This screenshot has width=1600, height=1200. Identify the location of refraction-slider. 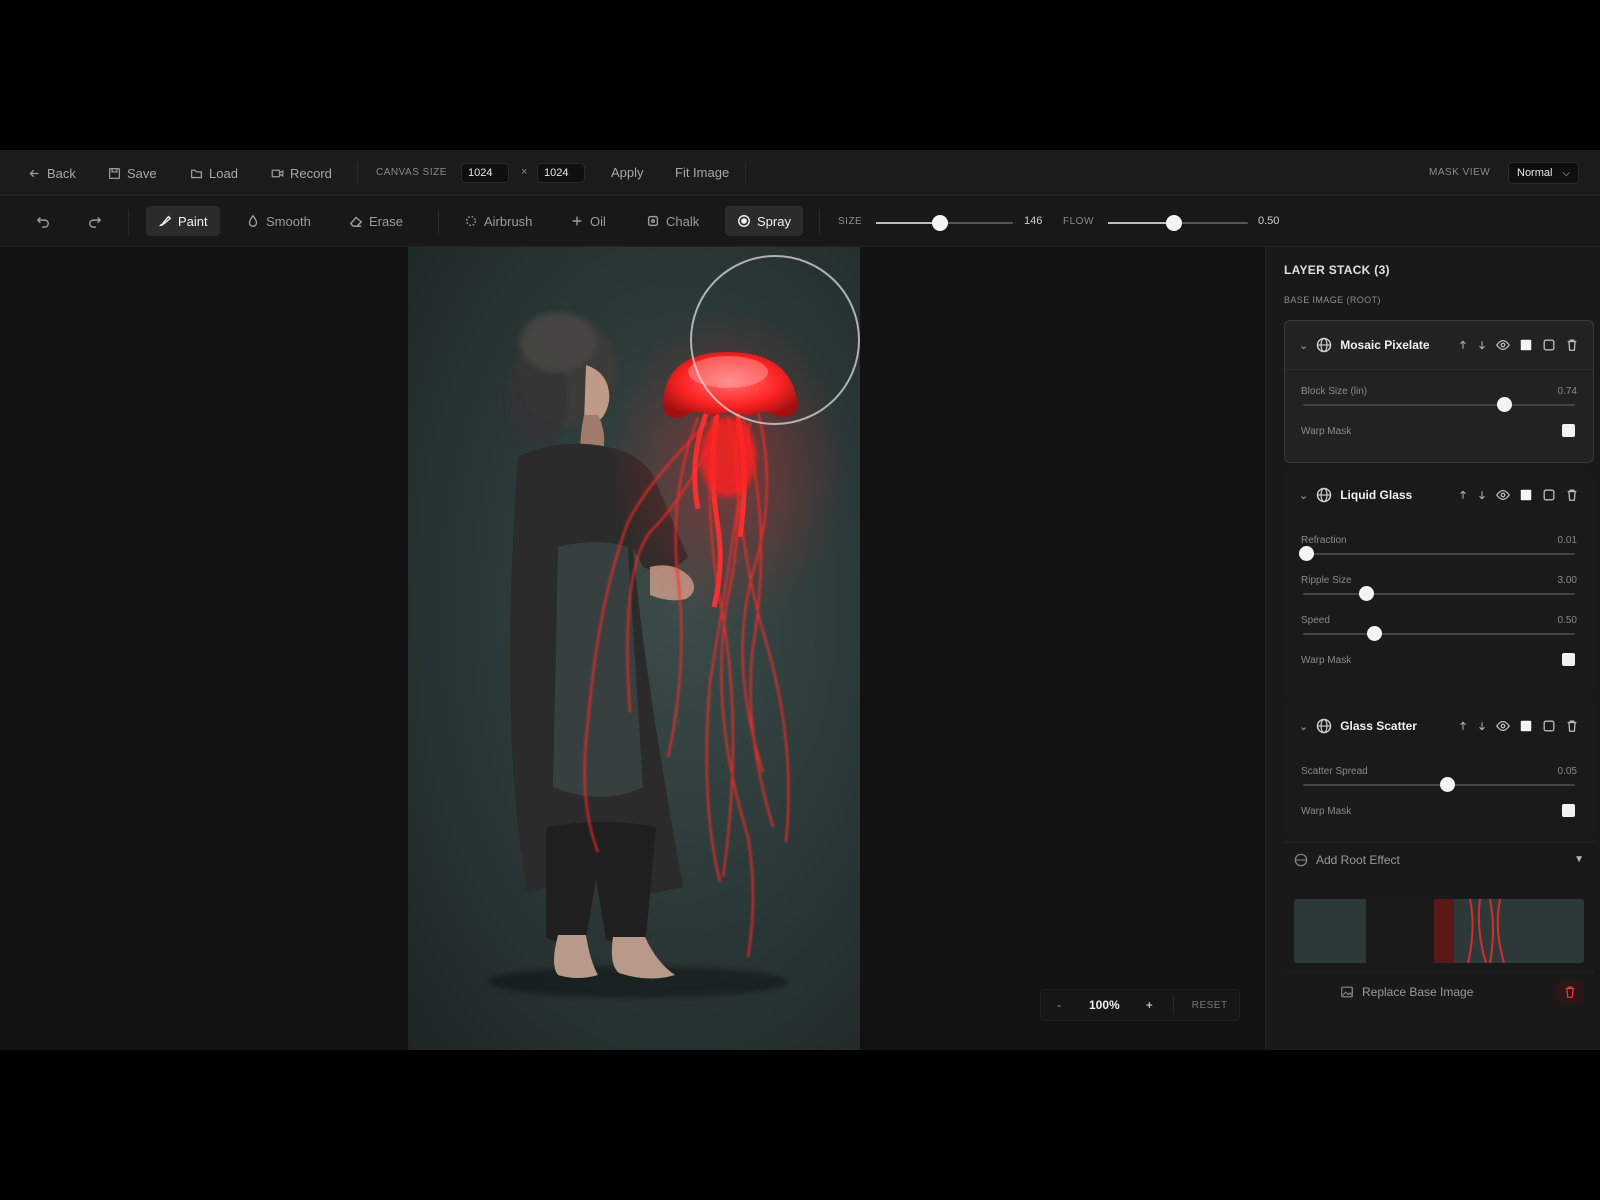
(1436, 553).